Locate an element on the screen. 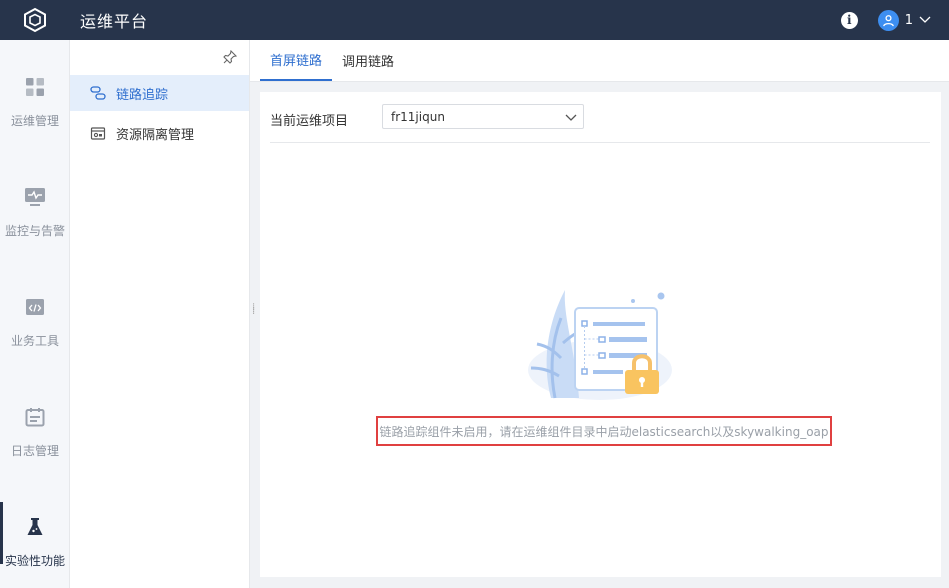 The height and width of the screenshot is (588, 949). subnav-item-tracing: 链路追踪 is located at coordinates (159, 93).